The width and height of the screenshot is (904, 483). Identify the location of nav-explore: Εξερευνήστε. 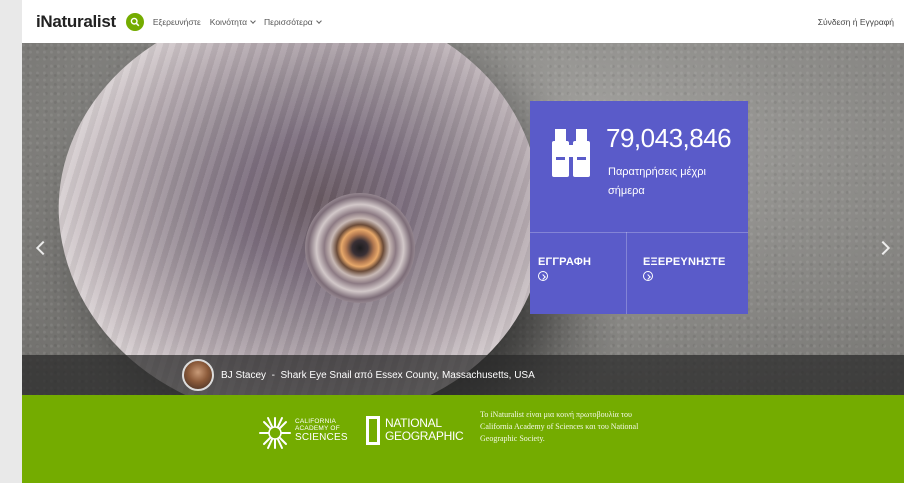
(177, 22).